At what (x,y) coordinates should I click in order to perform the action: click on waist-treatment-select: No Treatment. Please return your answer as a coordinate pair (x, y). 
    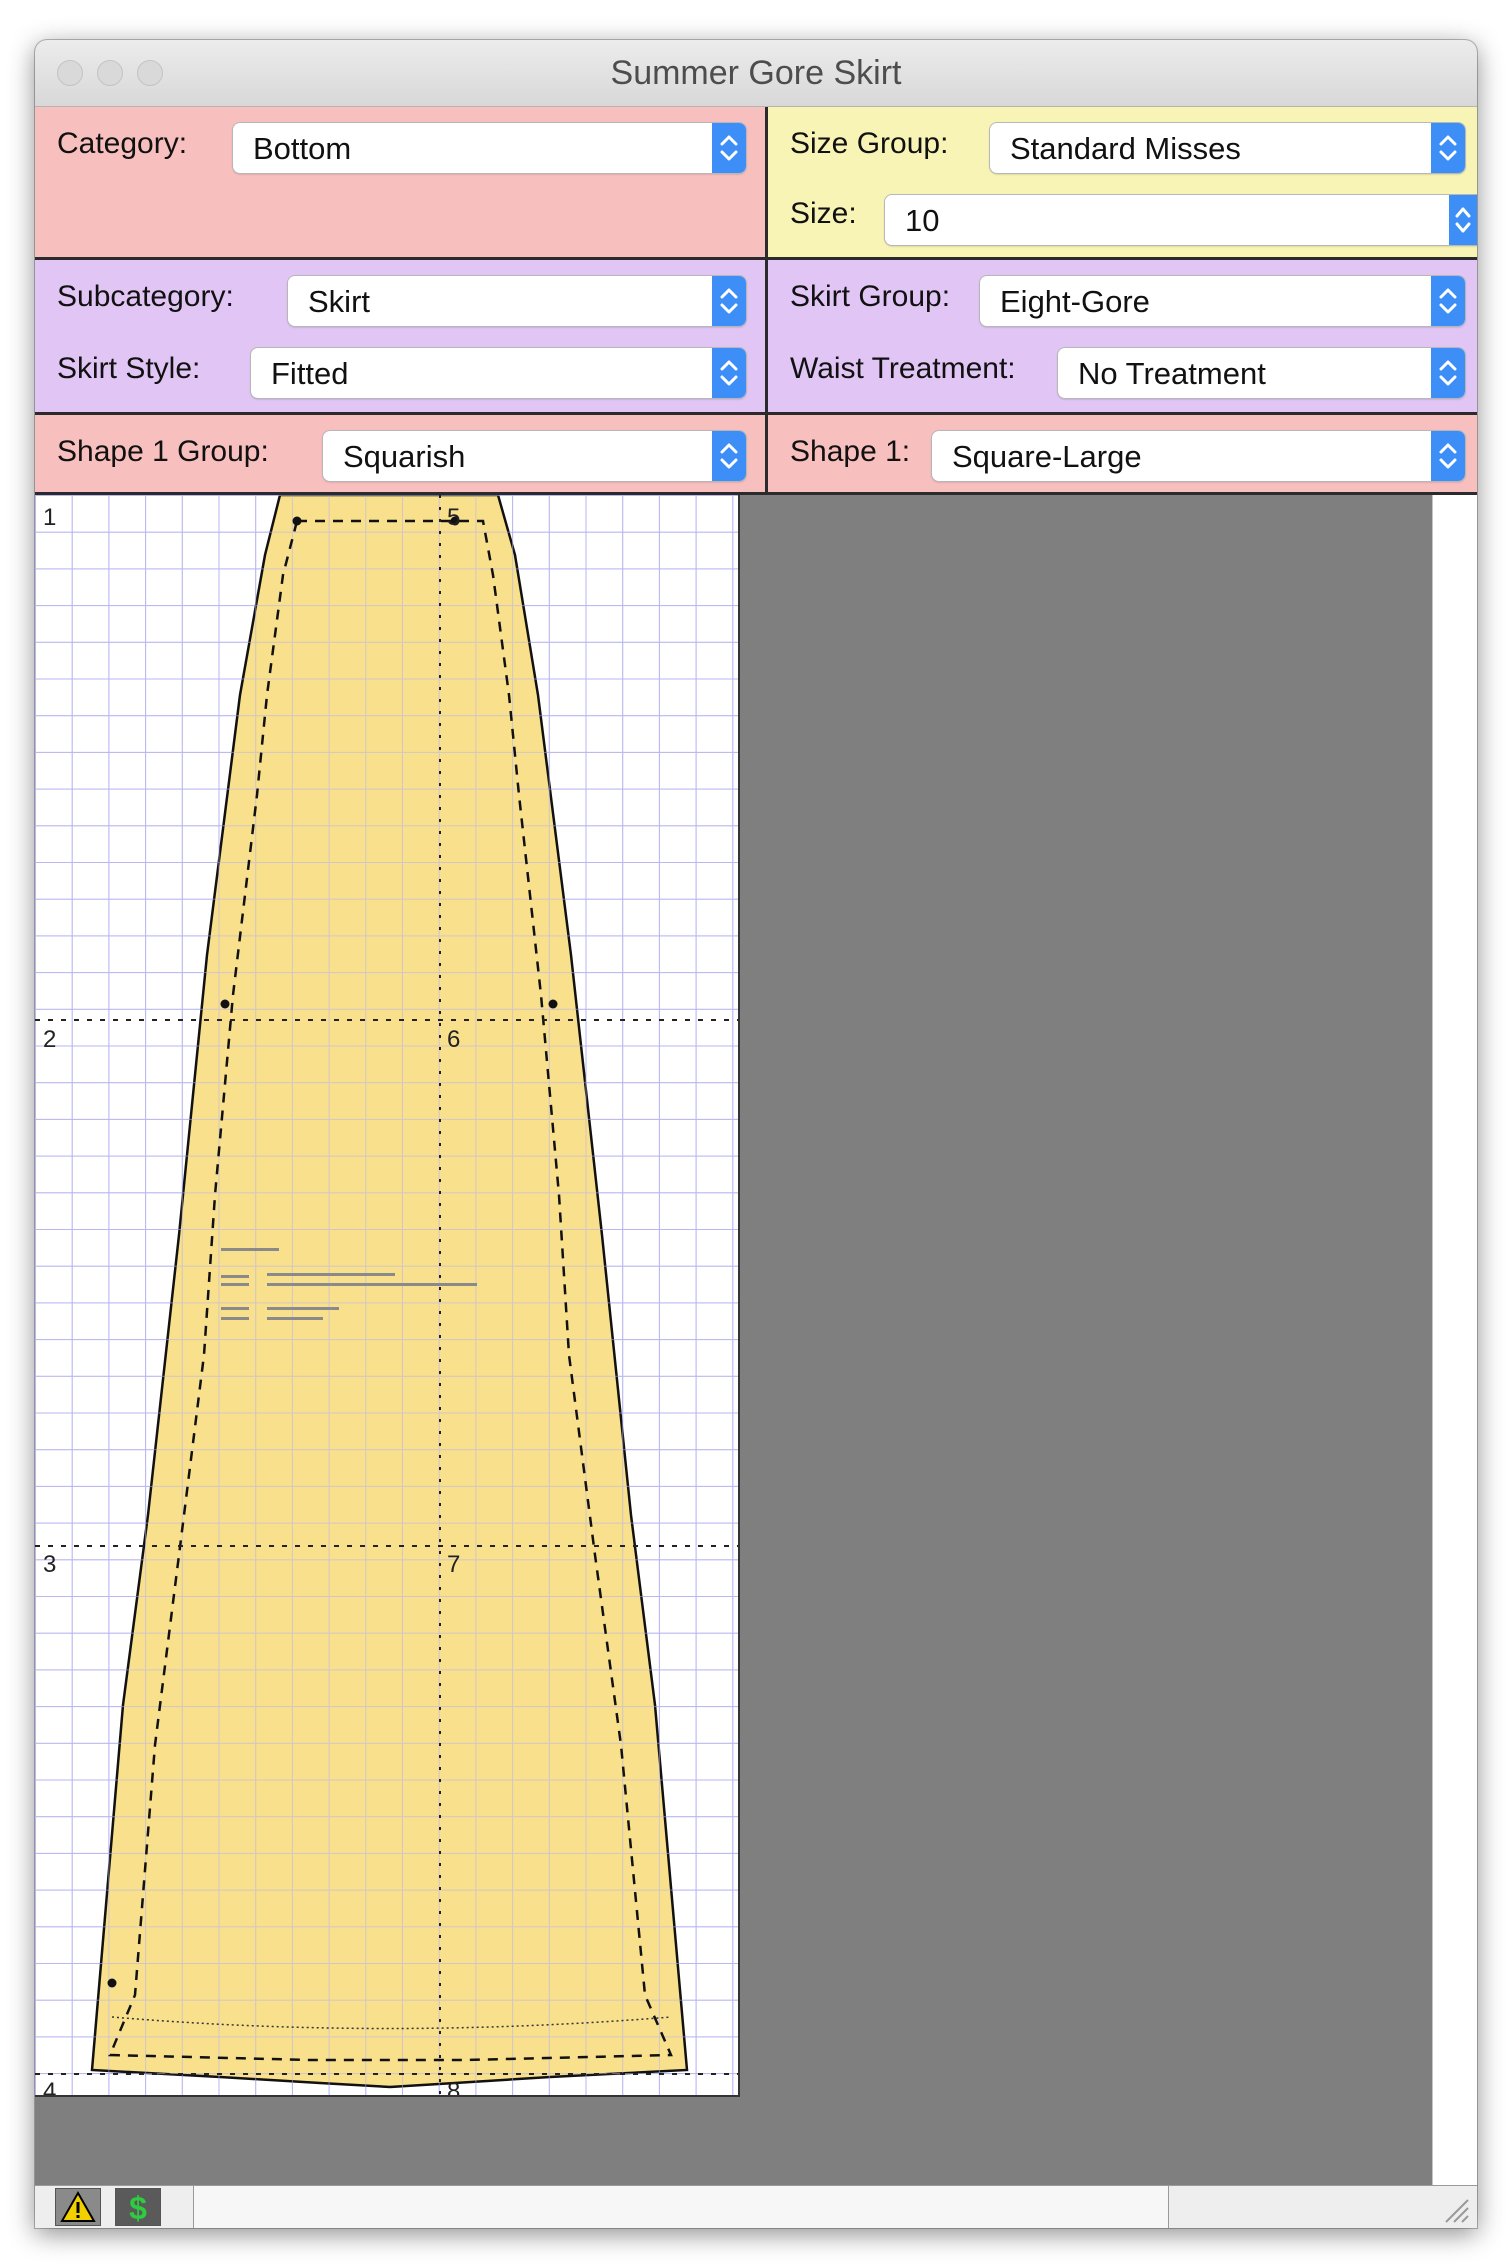
    Looking at the image, I should click on (1261, 373).